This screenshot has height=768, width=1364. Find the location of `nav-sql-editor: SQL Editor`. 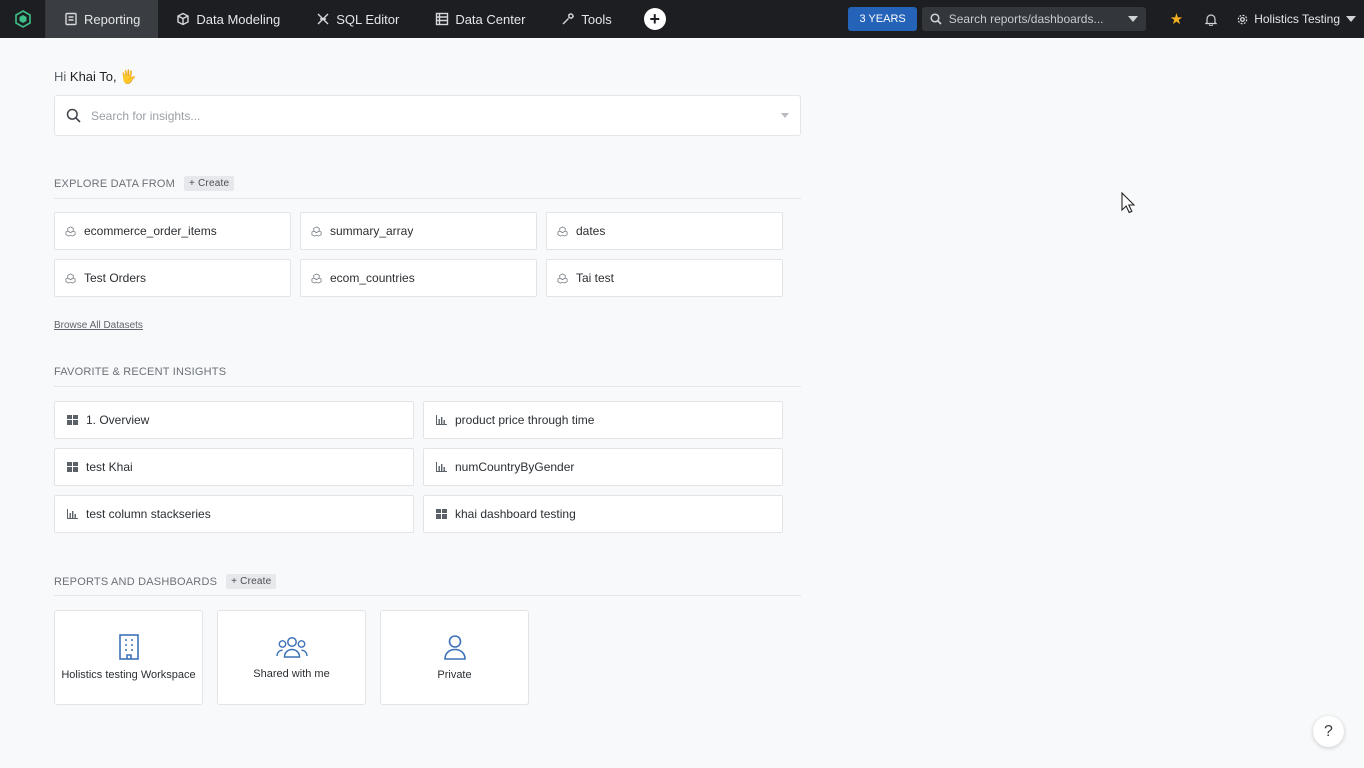

nav-sql-editor: SQL Editor is located at coordinates (357, 19).